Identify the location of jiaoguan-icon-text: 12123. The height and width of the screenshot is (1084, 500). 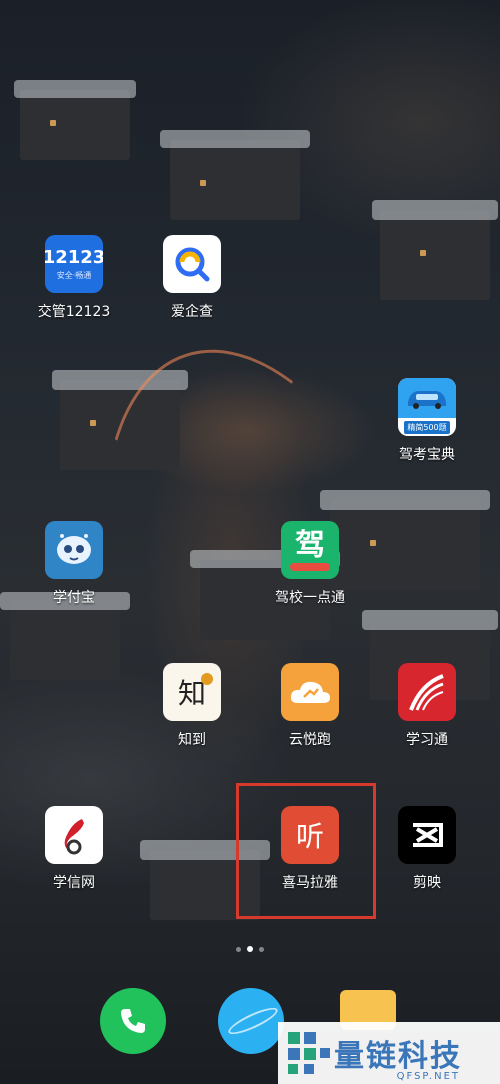
(74, 257).